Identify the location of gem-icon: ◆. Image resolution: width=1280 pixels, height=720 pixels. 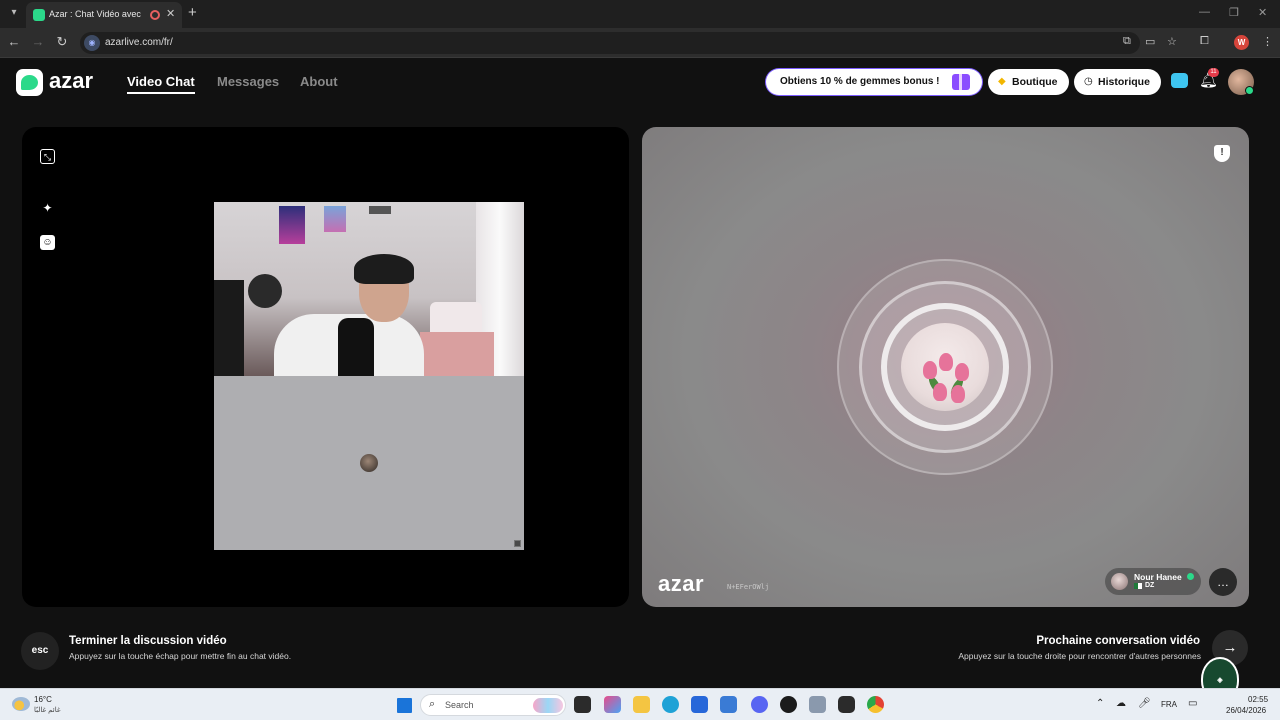
(1002, 81).